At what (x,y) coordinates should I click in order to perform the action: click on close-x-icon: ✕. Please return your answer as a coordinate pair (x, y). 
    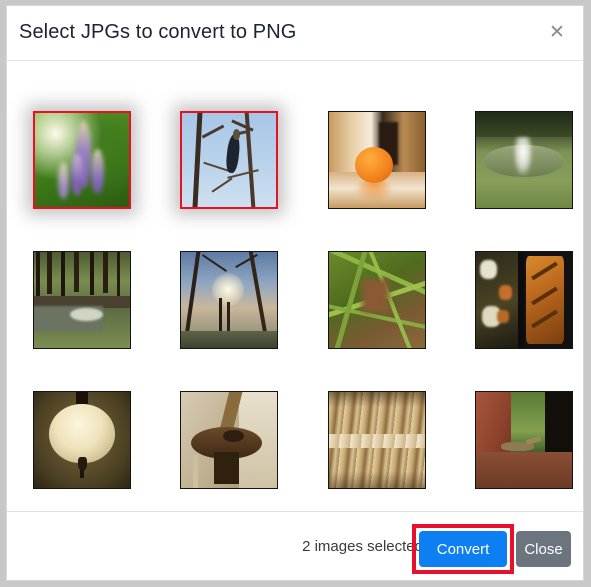
    Looking at the image, I should click on (557, 33).